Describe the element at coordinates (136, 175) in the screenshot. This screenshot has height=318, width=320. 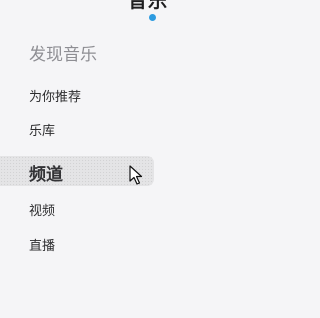
I see `arrow-pointer-icon` at that location.